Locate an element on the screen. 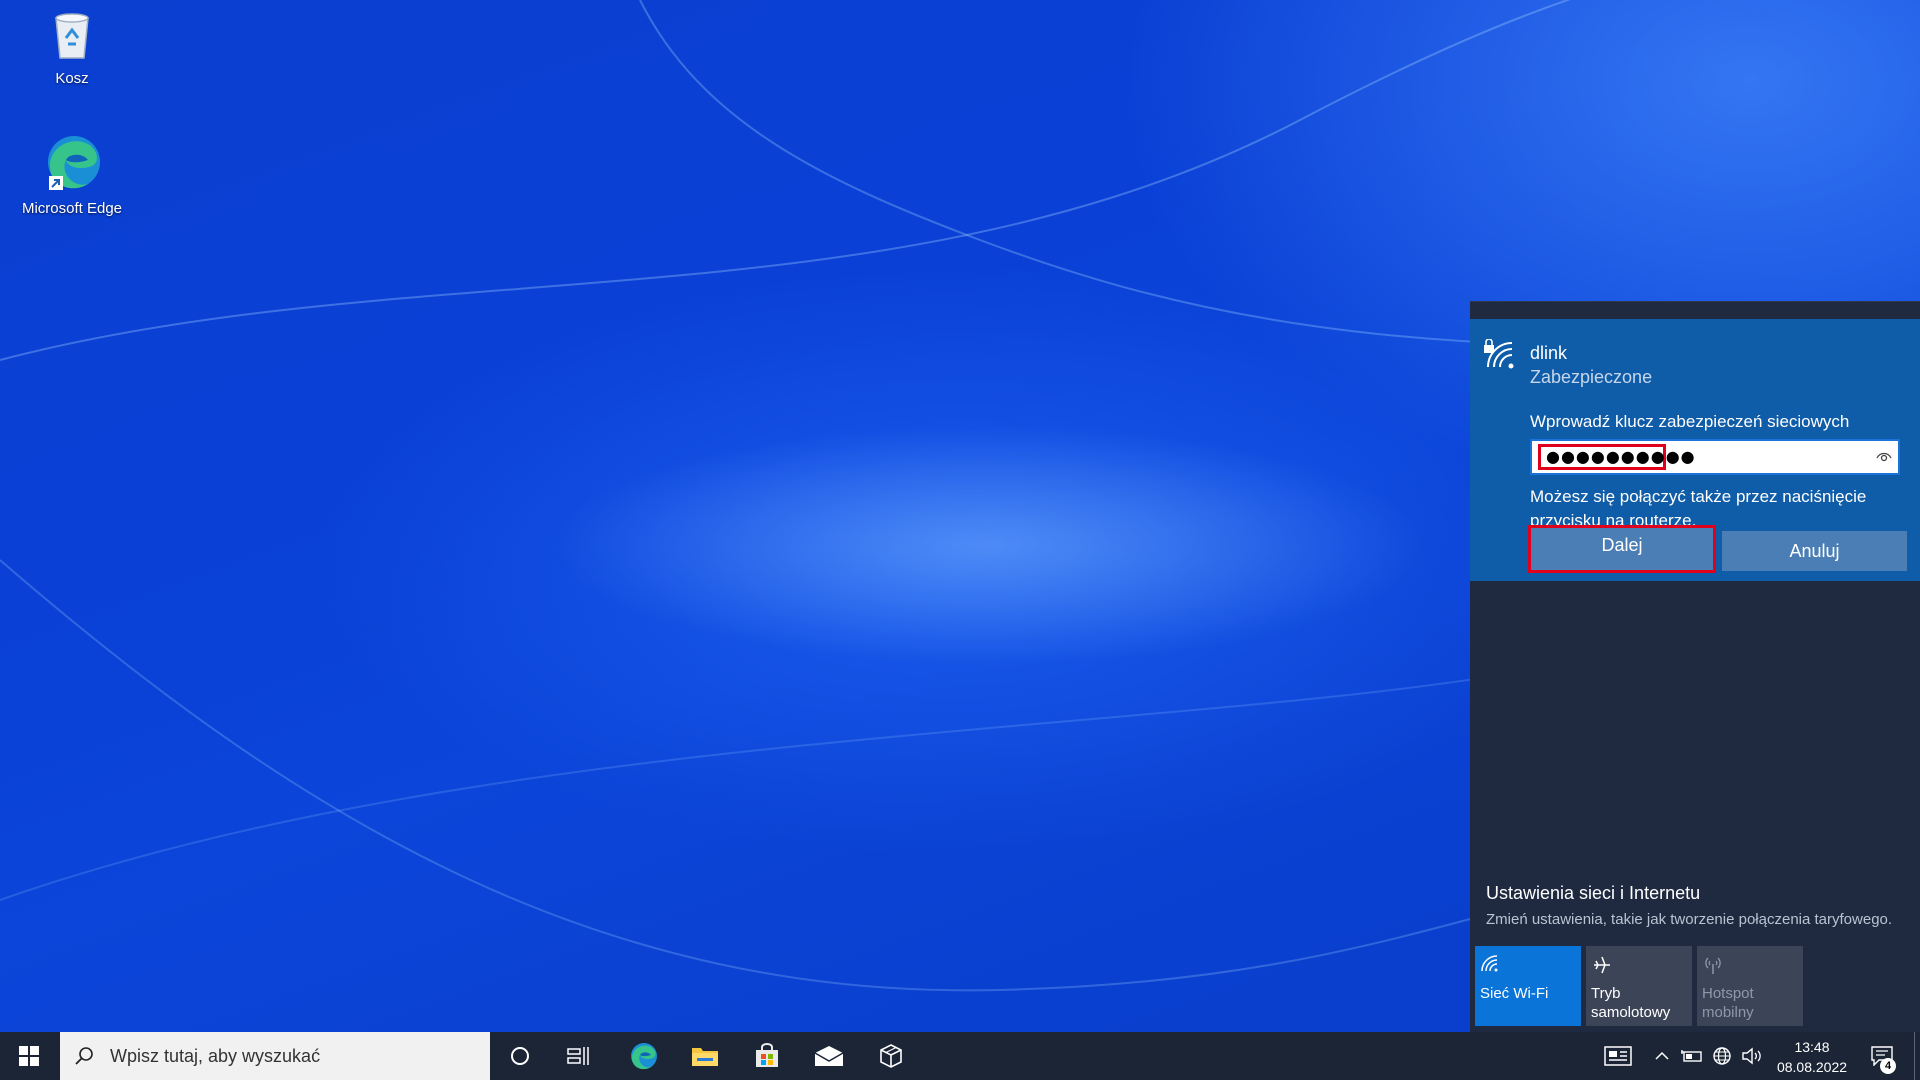 The width and height of the screenshot is (1920, 1080). desktop-icon-edge: Microsoft Edge is located at coordinates (72, 174).